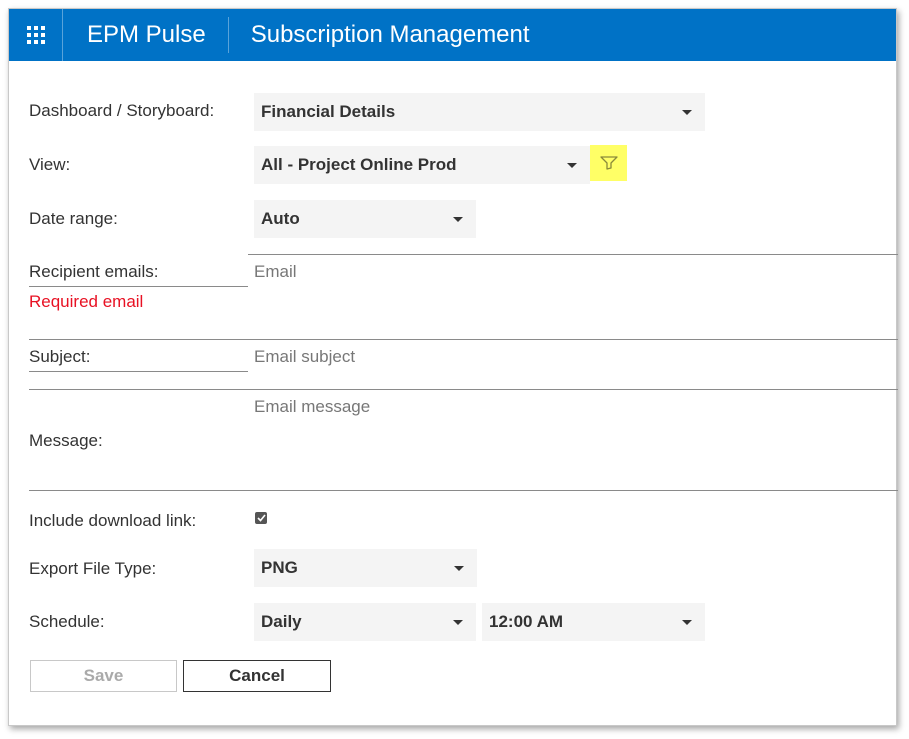 This screenshot has width=909, height=739. Describe the element at coordinates (60, 356) in the screenshot. I see `subject-label: Subject:` at that location.